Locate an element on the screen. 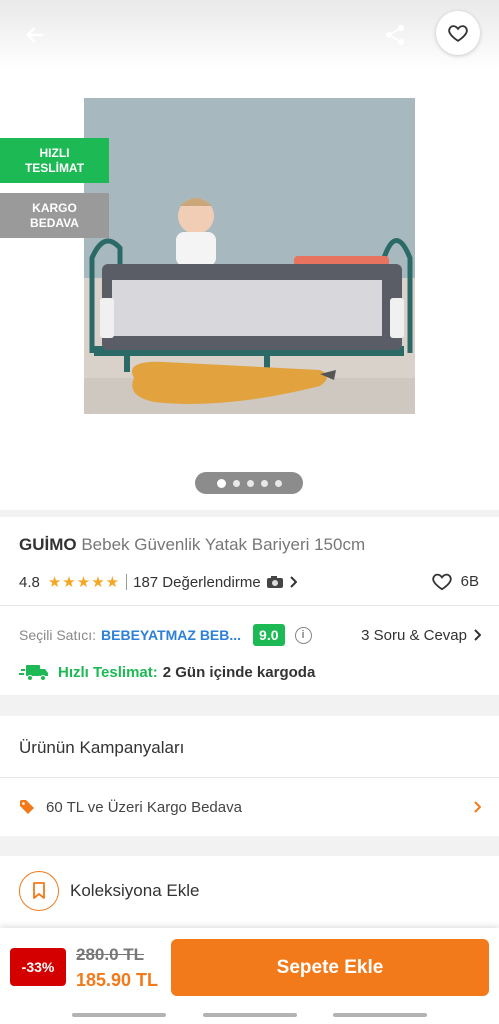 This screenshot has height=1024, width=499. delivery-label: Hızlı Teslimat: is located at coordinates (108, 672).